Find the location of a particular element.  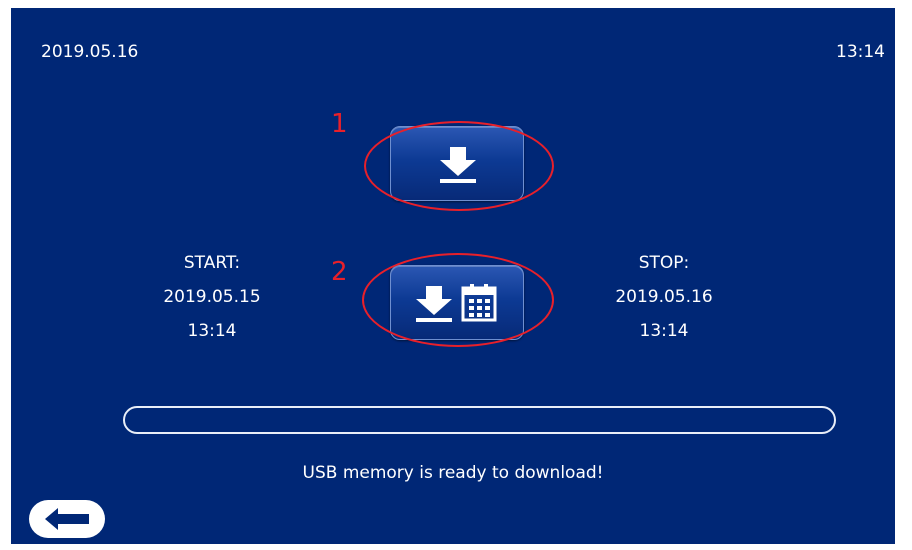

annotation-marker-1: 1 is located at coordinates (339, 124).